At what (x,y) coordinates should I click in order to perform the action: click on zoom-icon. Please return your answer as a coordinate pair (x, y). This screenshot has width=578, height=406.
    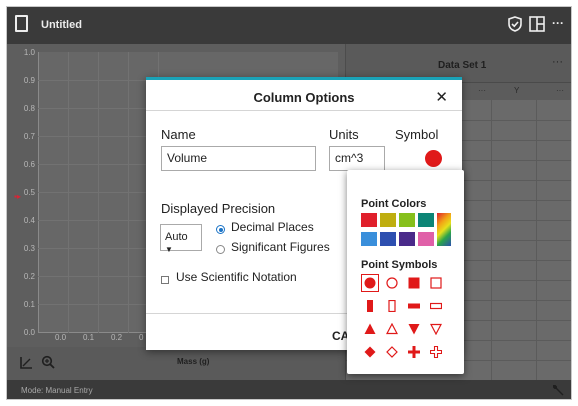
    Looking at the image, I should click on (48, 362).